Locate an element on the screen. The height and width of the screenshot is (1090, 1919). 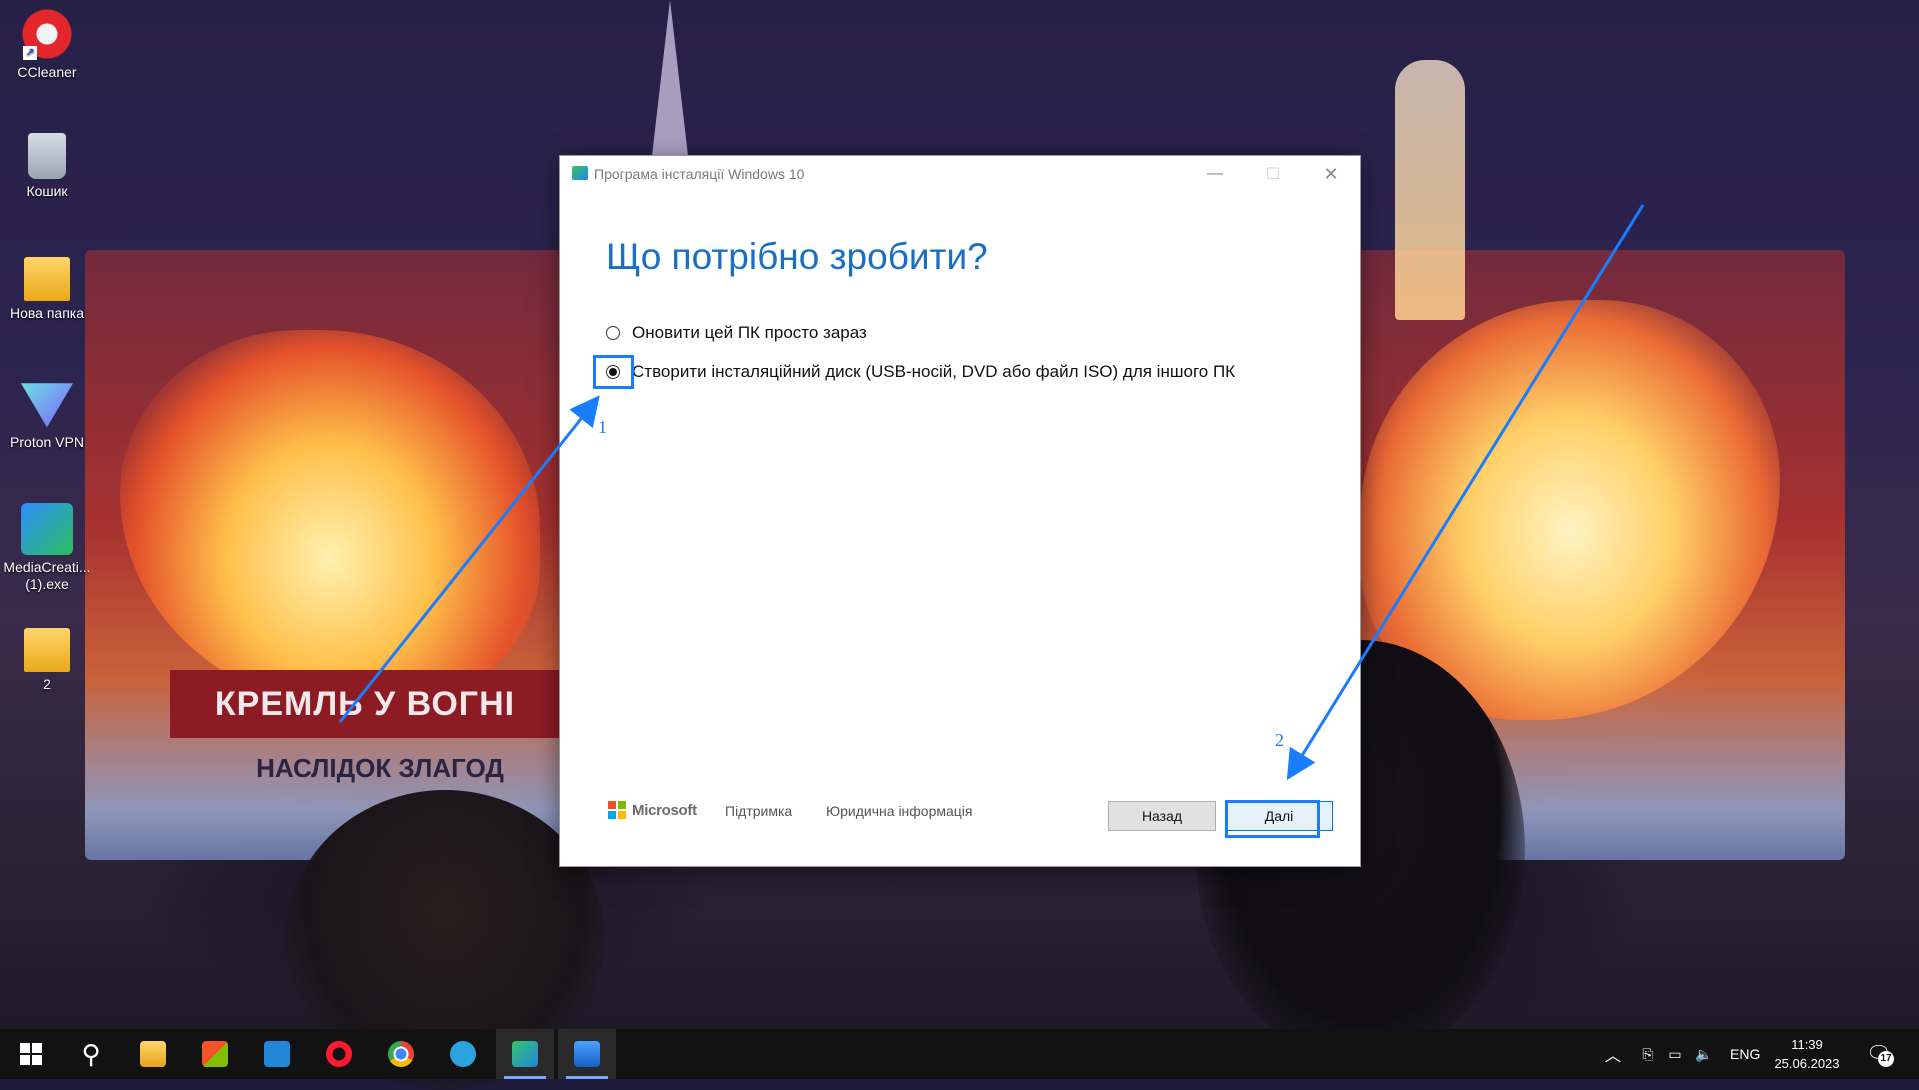
desktop-icon-ccleaner: ↗ CCleaner is located at coordinates (47, 44).